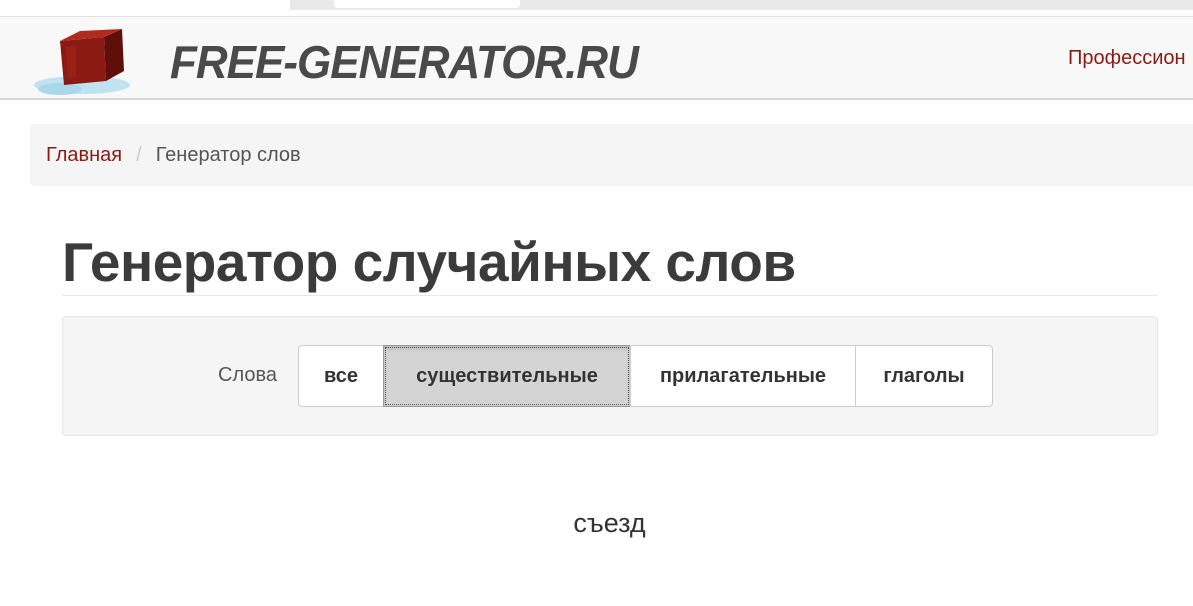 Image resolution: width=1193 pixels, height=606 pixels. What do you see at coordinates (610, 295) in the screenshot?
I see `title-divider` at bounding box center [610, 295].